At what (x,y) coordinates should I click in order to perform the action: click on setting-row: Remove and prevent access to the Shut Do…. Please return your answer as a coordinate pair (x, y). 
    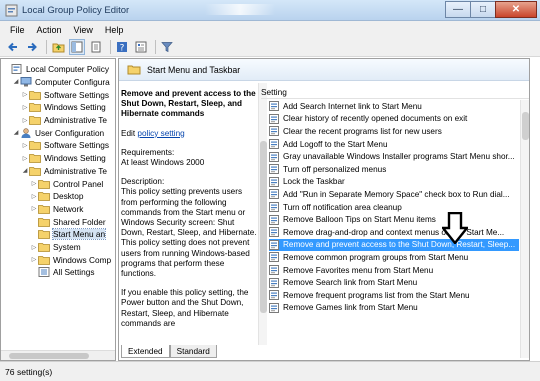
    Looking at the image, I should click on (394, 245).